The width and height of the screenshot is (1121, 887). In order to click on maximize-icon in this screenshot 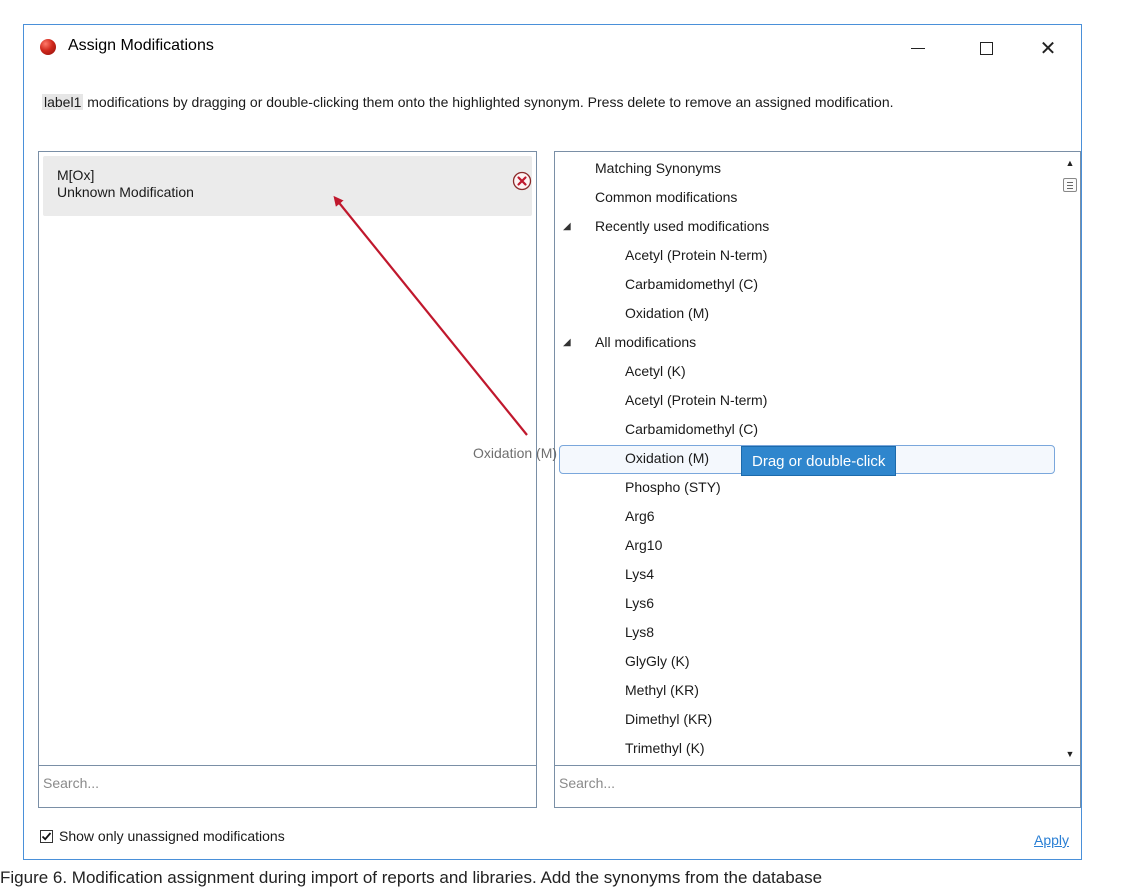, I will do `click(986, 48)`.